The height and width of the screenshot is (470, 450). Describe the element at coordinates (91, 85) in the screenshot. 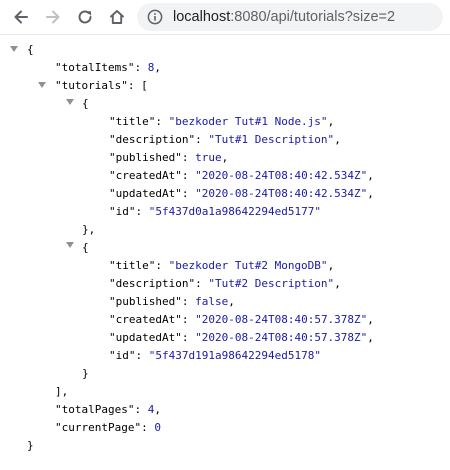

I see `json-key: "tutorials"` at that location.